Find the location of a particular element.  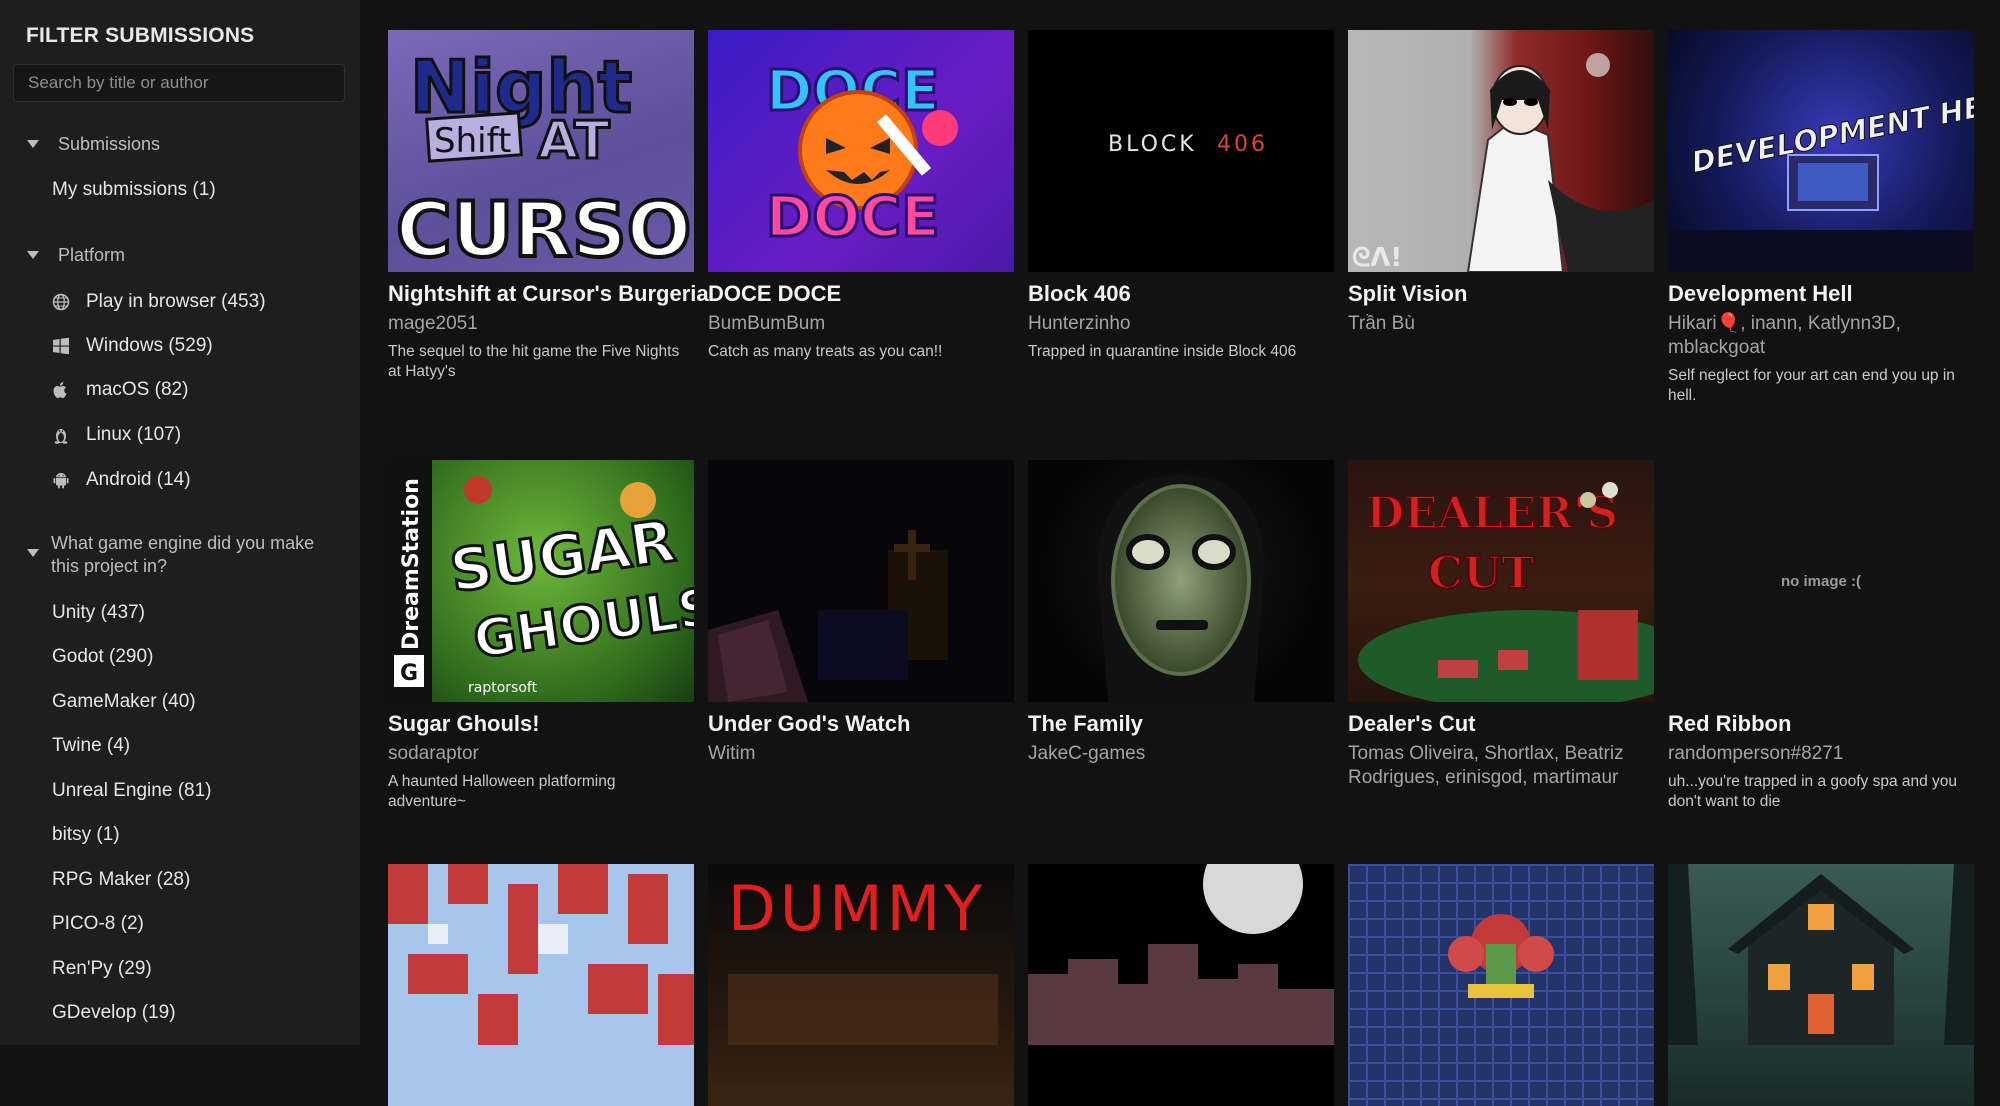

game-title: Under God's Watch is located at coordinates (809, 723).